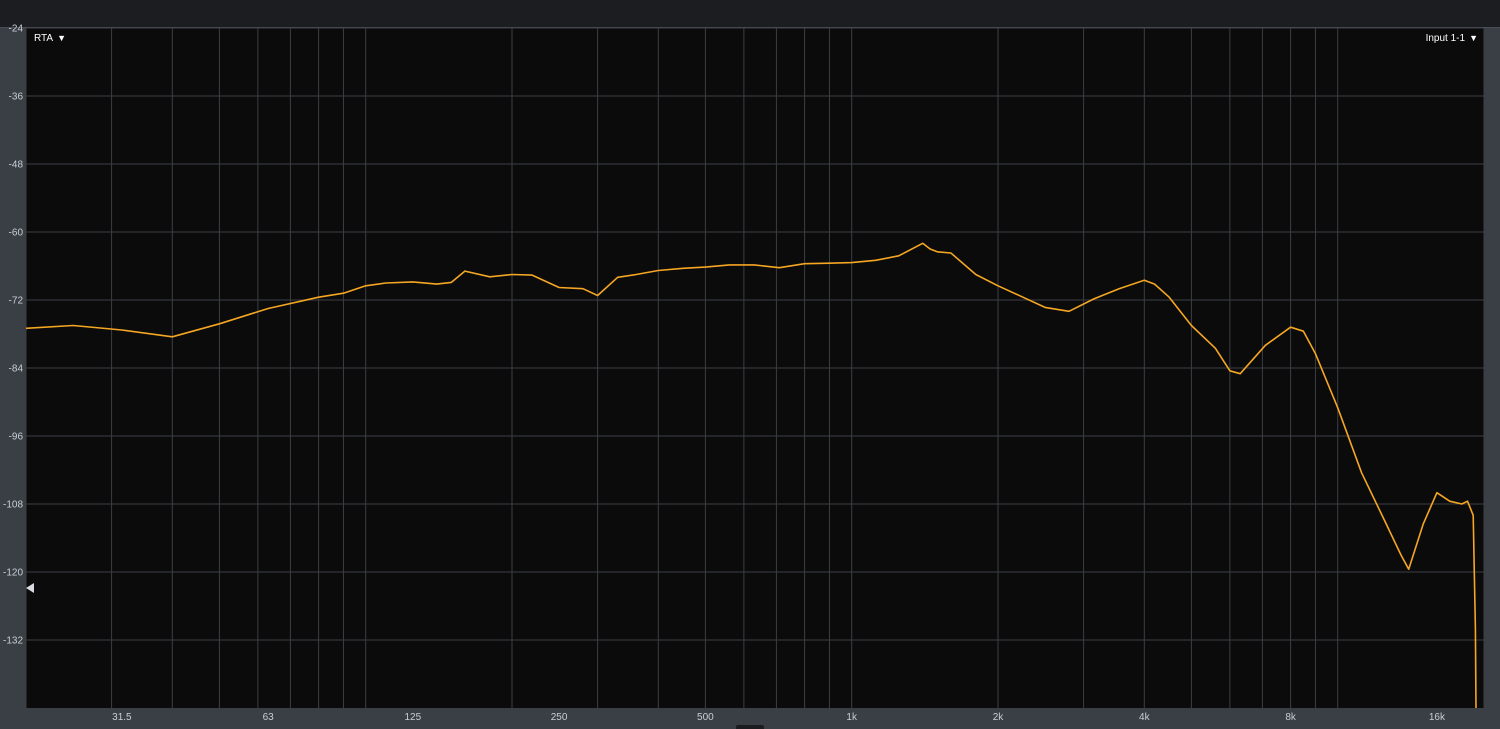 This screenshot has height=729, width=1500. I want to click on x-tick-label: 500, so click(705, 717).